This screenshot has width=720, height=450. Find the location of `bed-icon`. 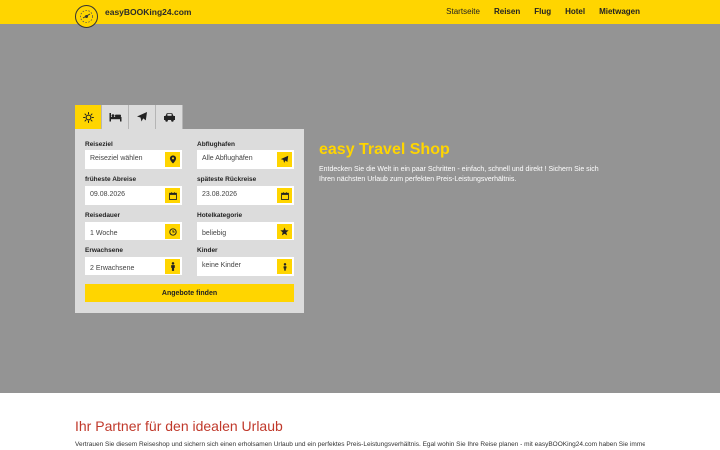

bed-icon is located at coordinates (115, 117).